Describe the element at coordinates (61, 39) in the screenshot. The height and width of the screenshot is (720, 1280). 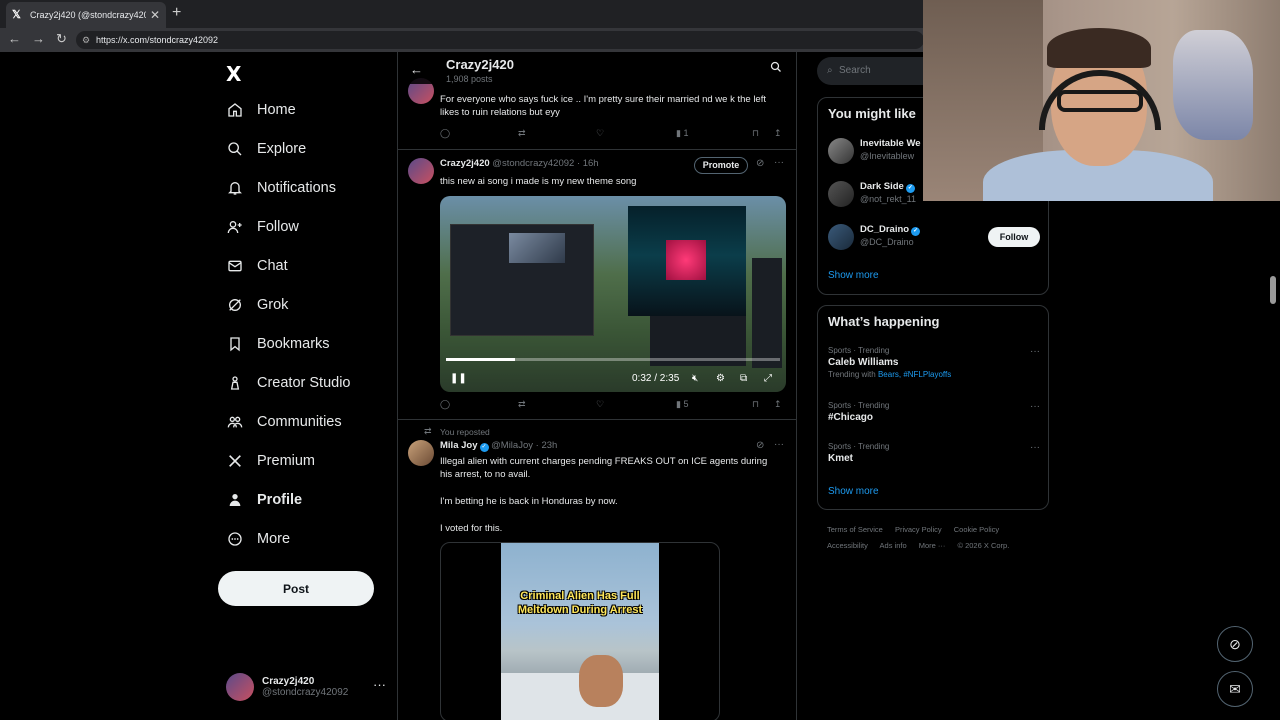
I see `reload-icon: ↻` at that location.